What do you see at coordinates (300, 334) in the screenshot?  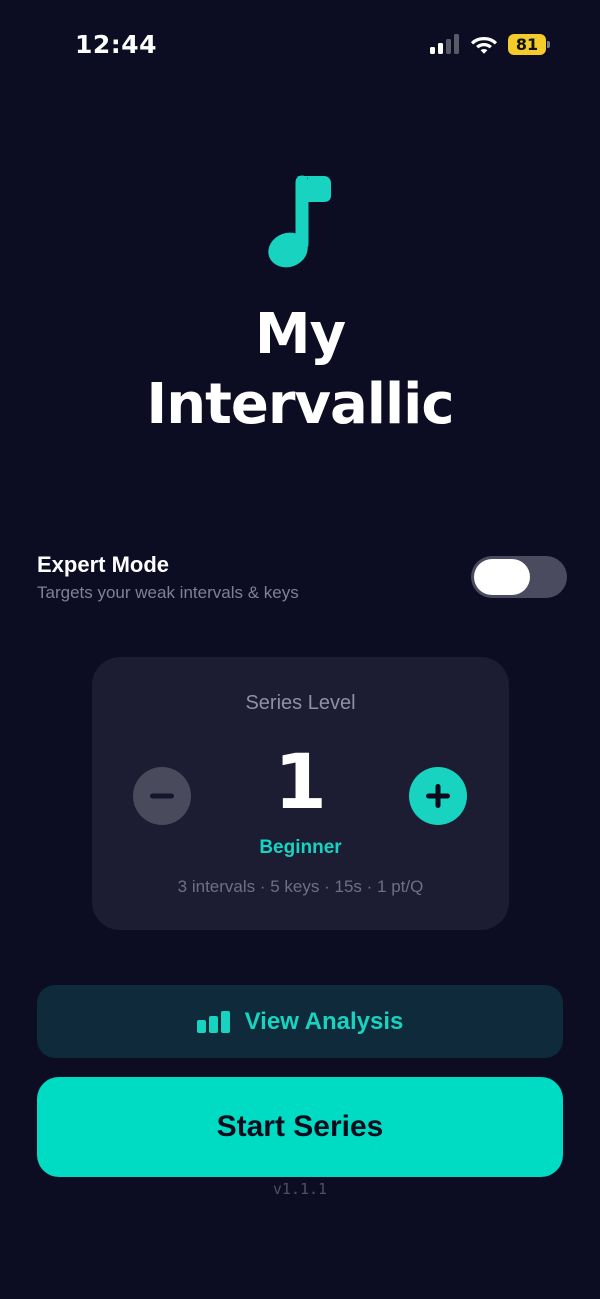 I see `app-title-line-1: My` at bounding box center [300, 334].